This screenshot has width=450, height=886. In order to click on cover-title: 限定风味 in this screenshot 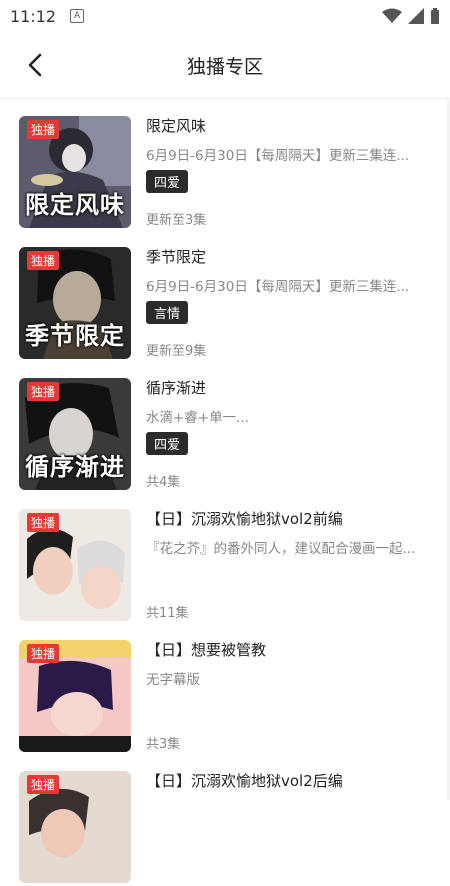, I will do `click(75, 205)`.